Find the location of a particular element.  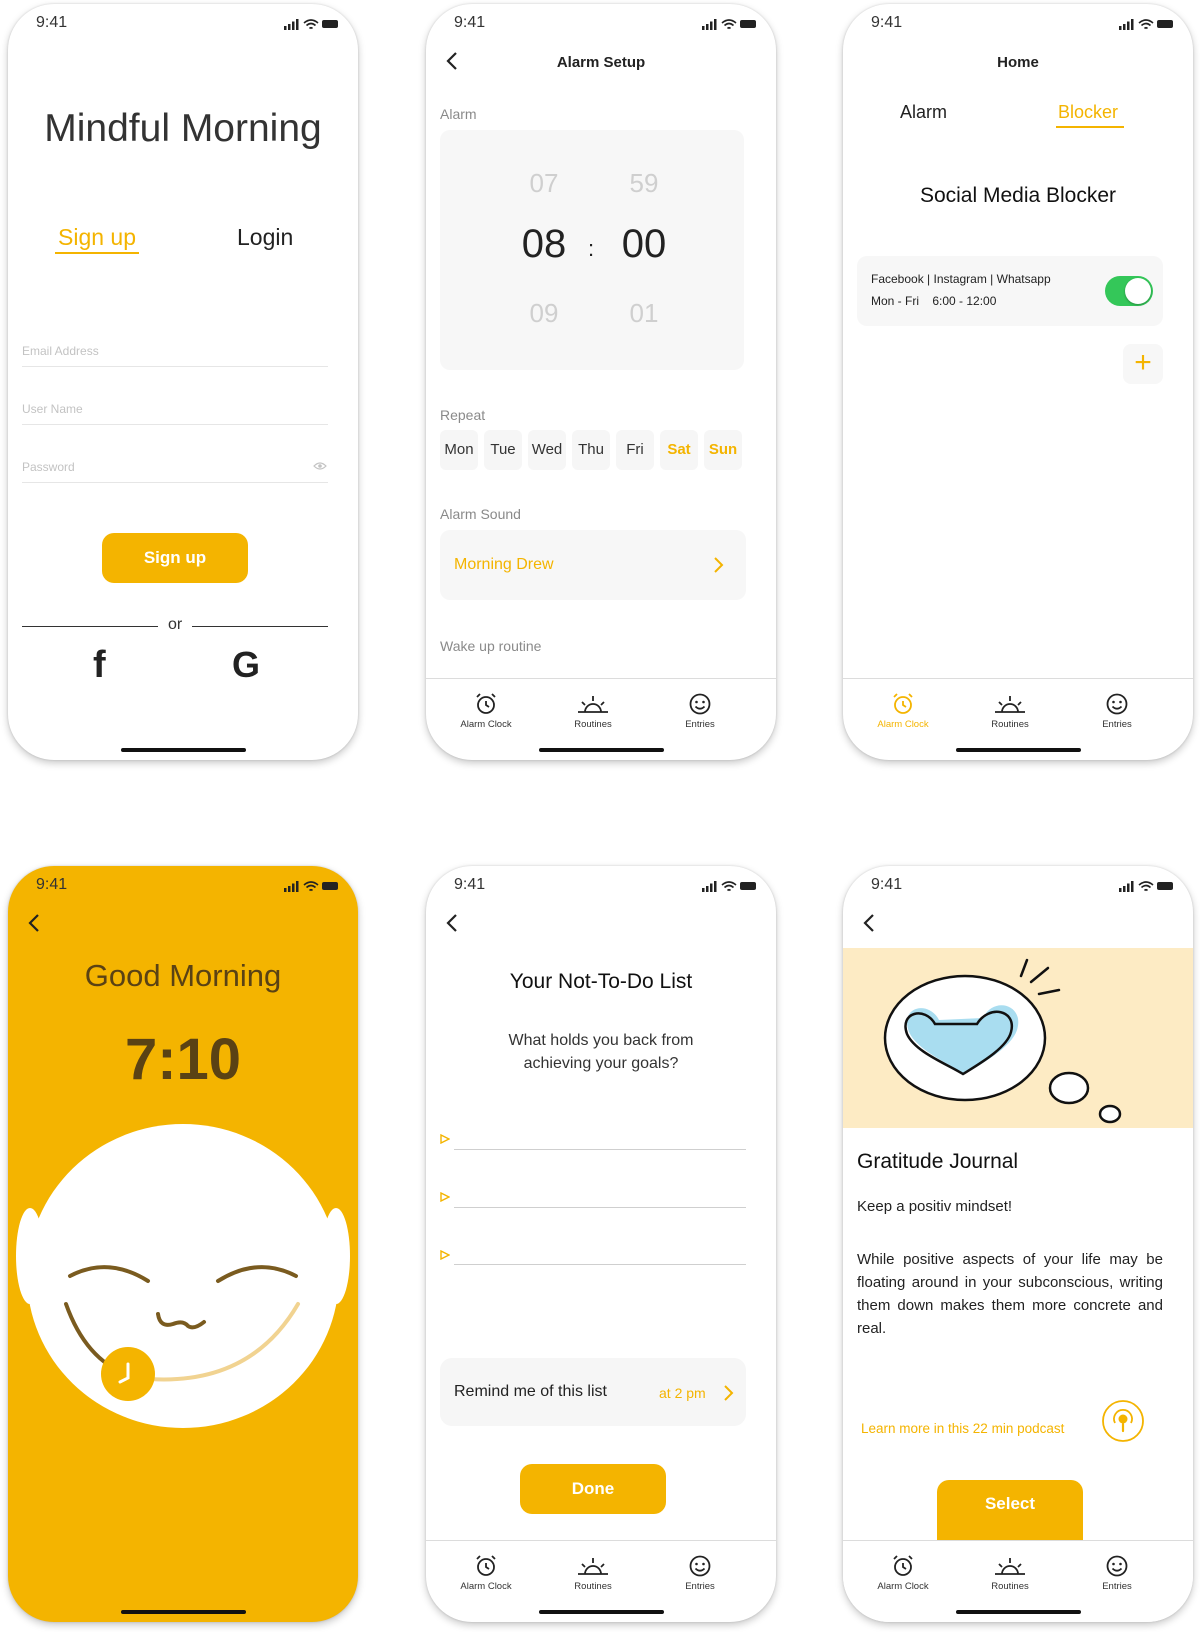

minute-value: 00 is located at coordinates (644, 244).